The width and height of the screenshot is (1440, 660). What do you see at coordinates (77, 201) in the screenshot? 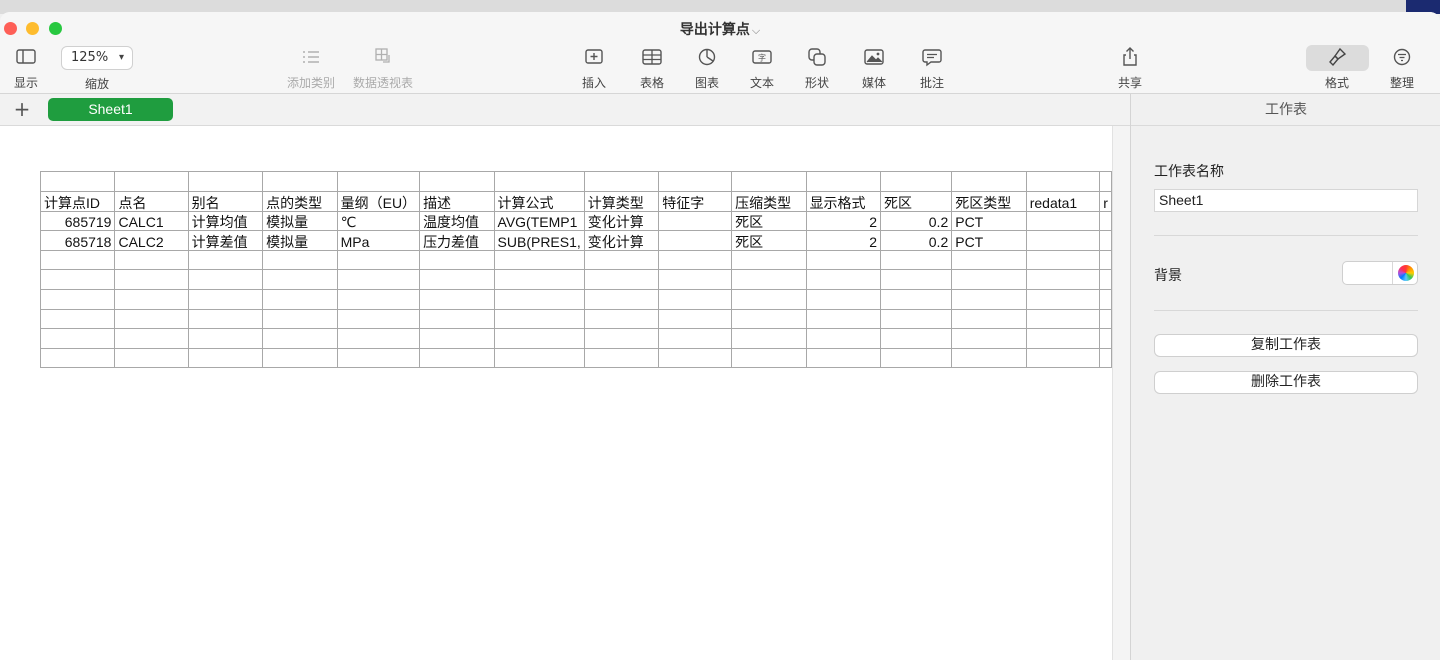
I see `table-cell: 计算点ID` at bounding box center [77, 201].